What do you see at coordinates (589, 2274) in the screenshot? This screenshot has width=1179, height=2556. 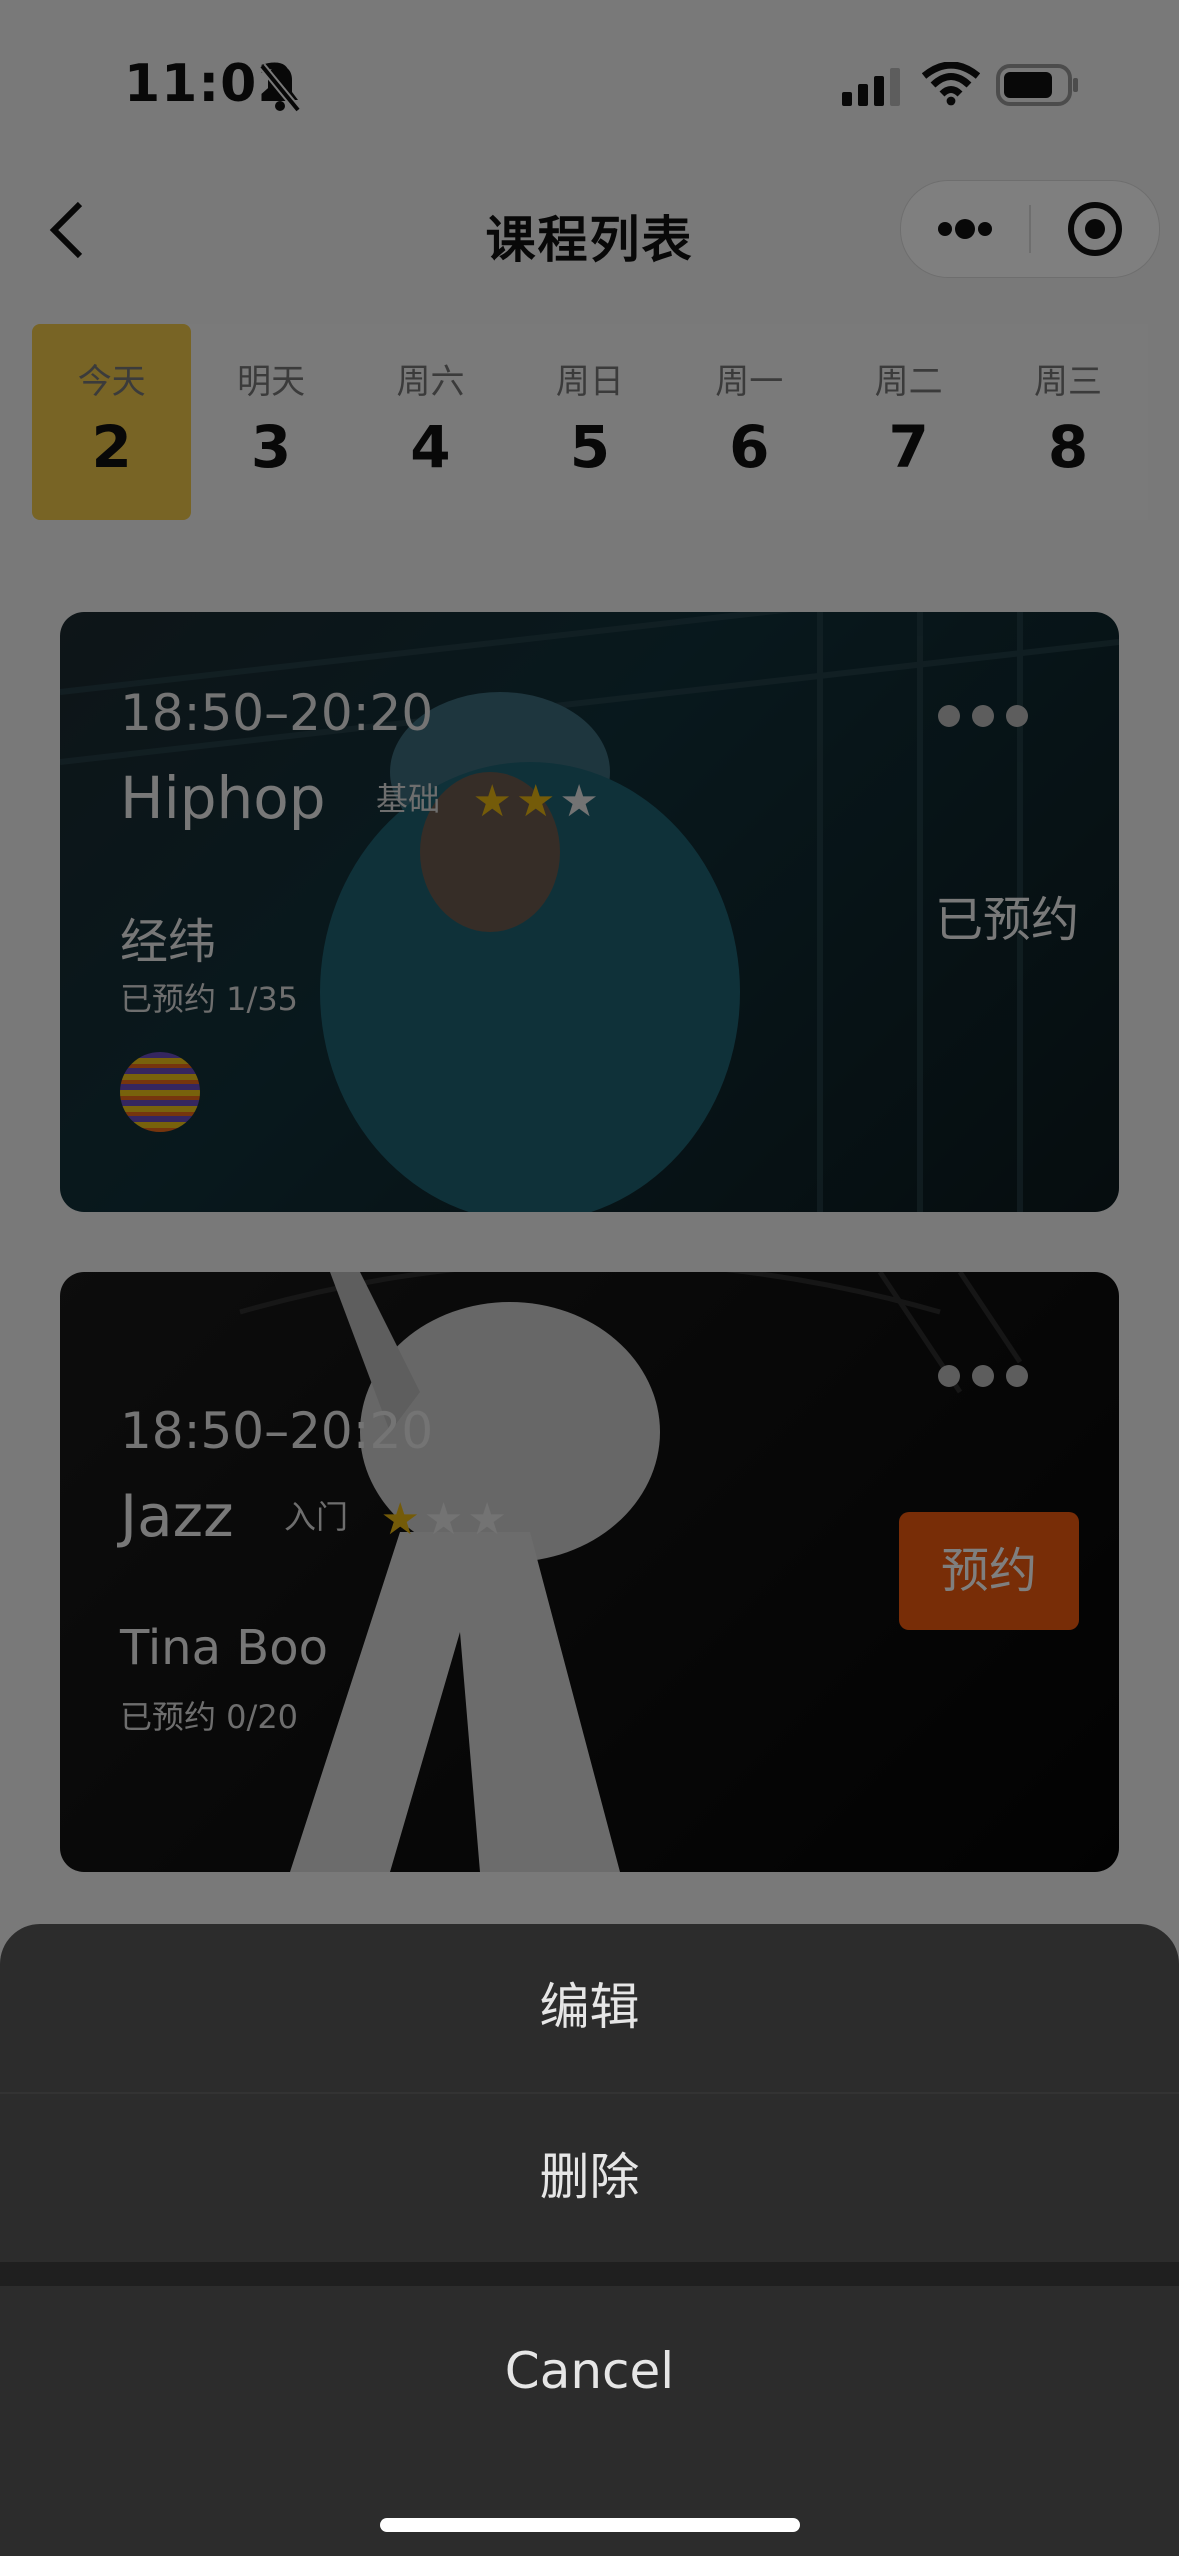 I see `divider` at bounding box center [589, 2274].